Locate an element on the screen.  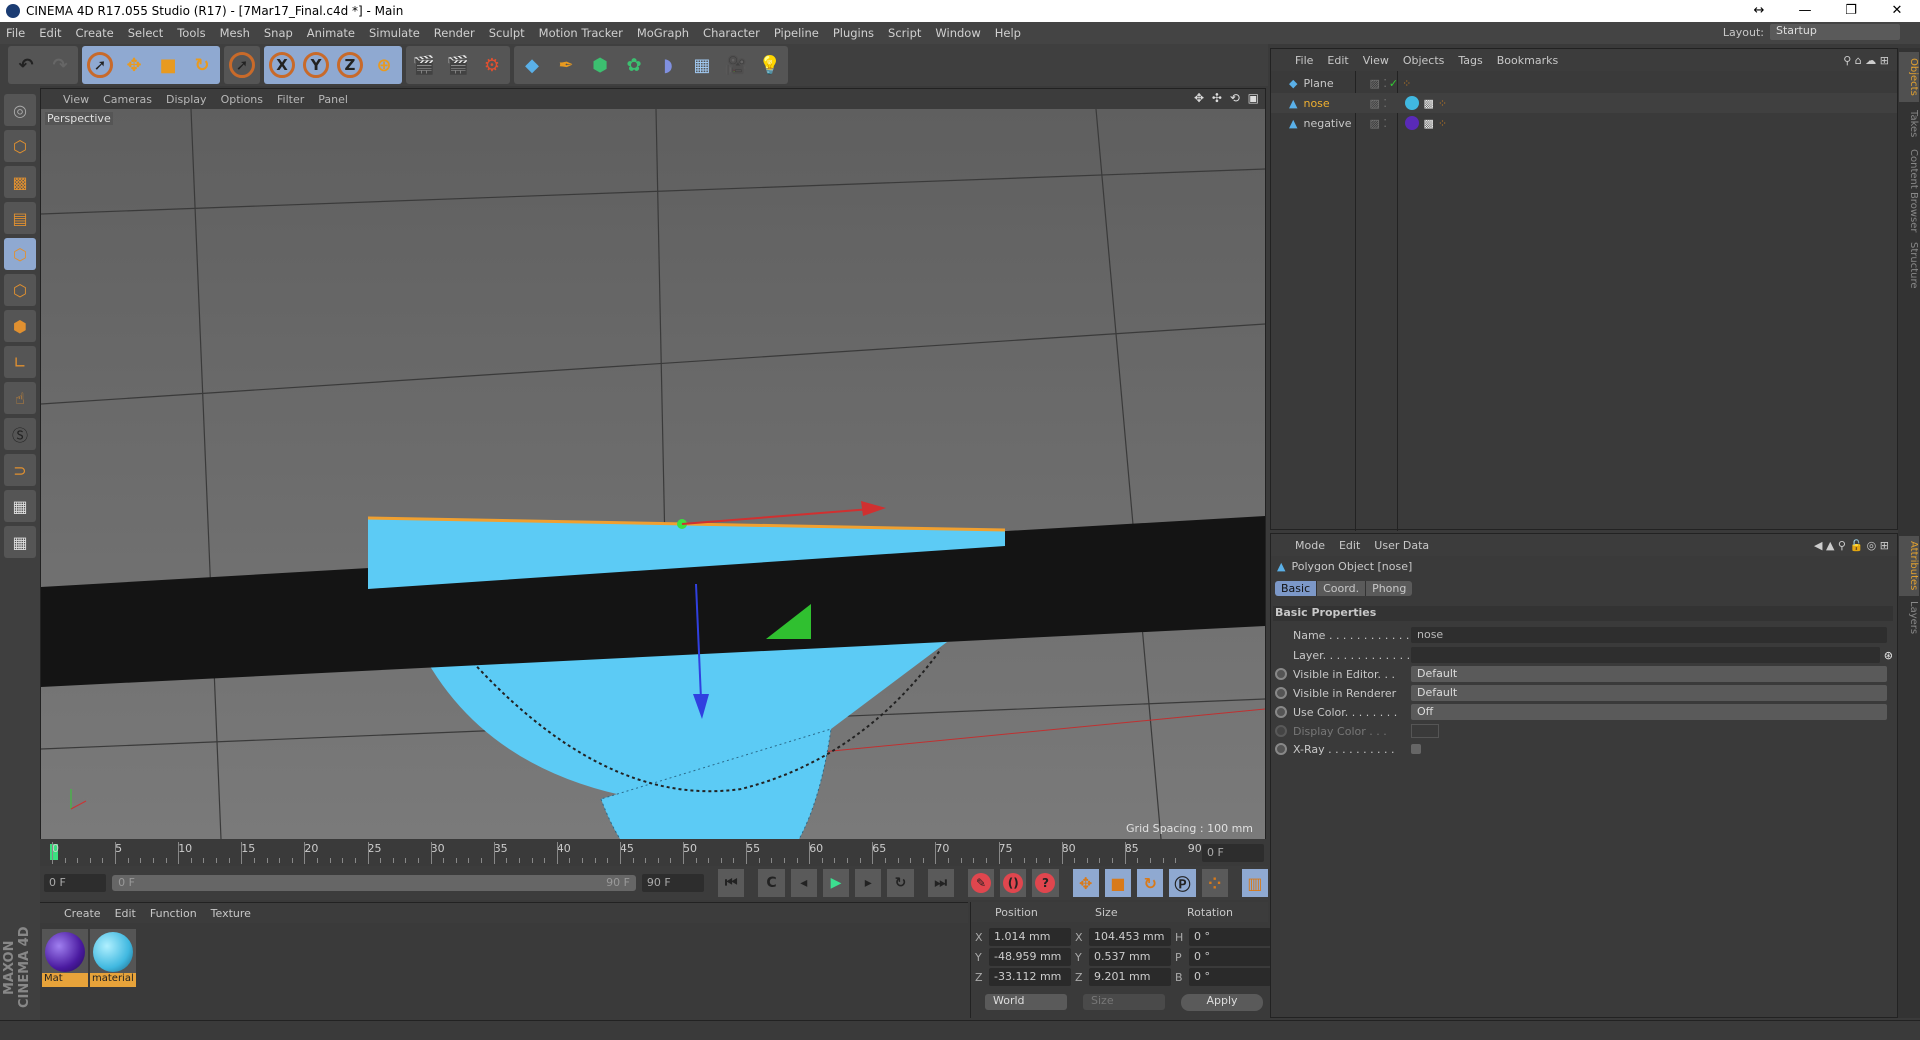
side-tab-layers: Layers is located at coordinates (1909, 618).